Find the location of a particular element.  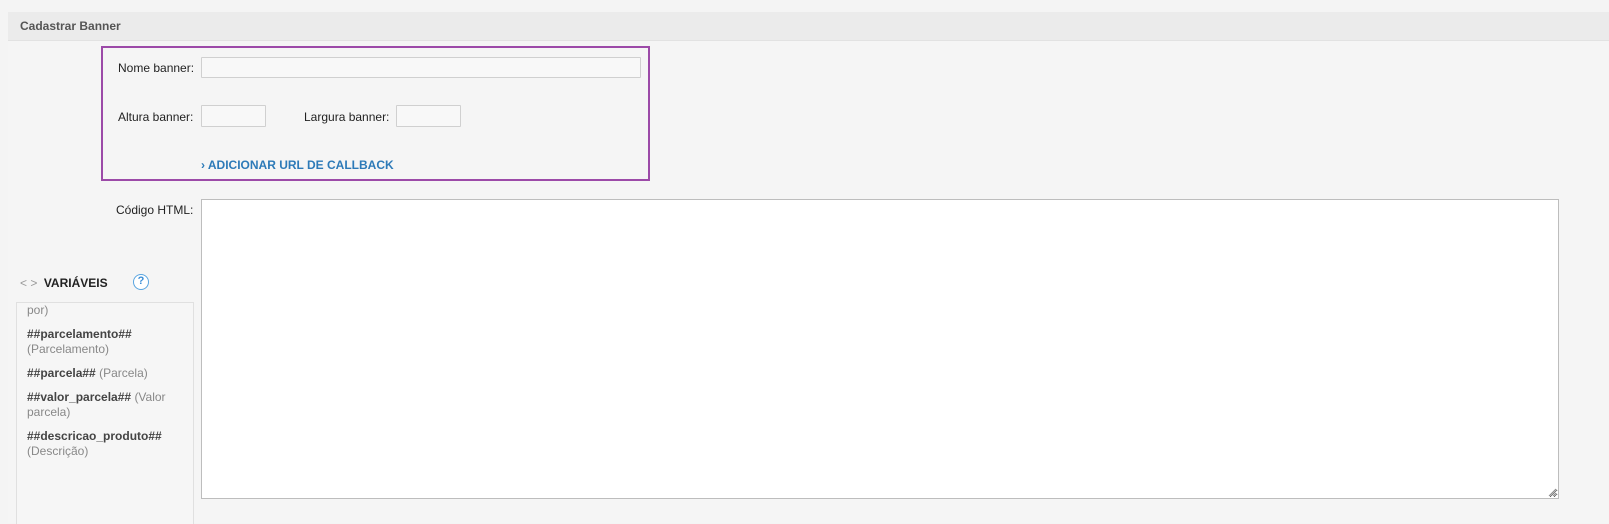

variable-desc: (Parcelamento) is located at coordinates (68, 349).